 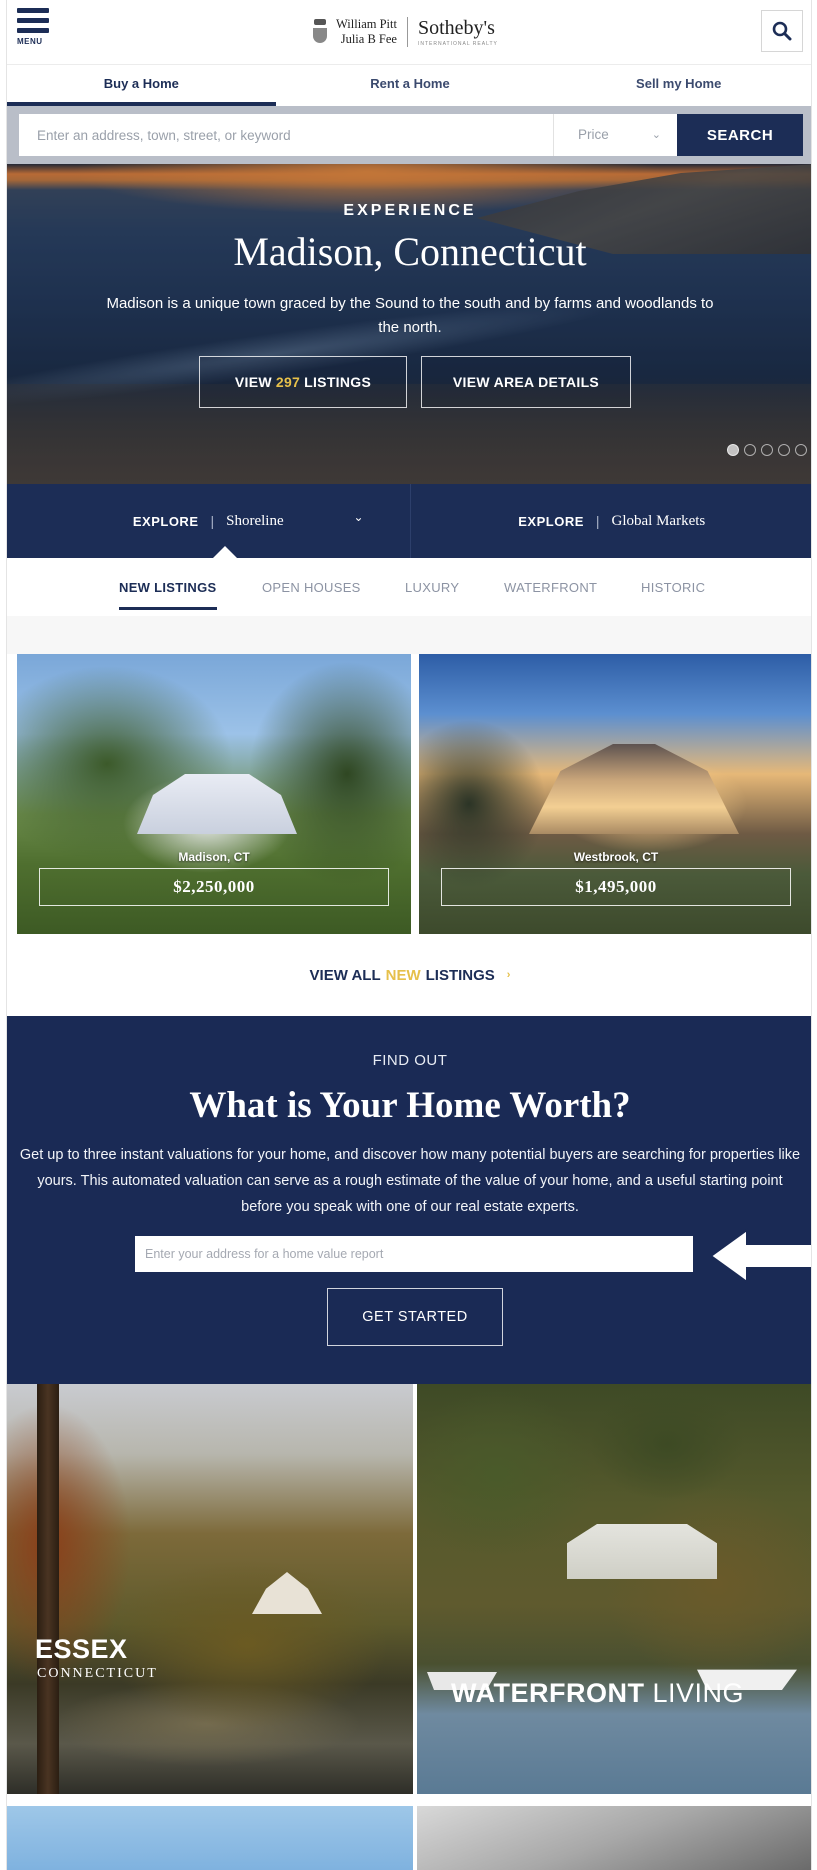 What do you see at coordinates (214, 857) in the screenshot?
I see `listing-city: Madison, CT` at bounding box center [214, 857].